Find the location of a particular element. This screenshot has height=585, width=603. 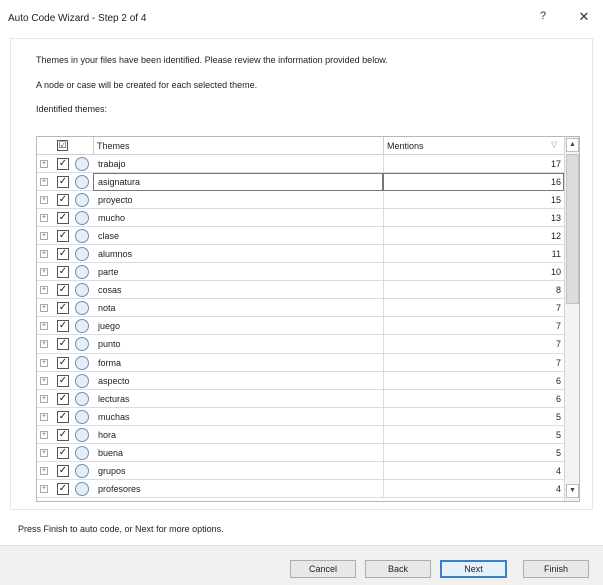

table-row: + ✓ aspecto 6 is located at coordinates (300, 380).